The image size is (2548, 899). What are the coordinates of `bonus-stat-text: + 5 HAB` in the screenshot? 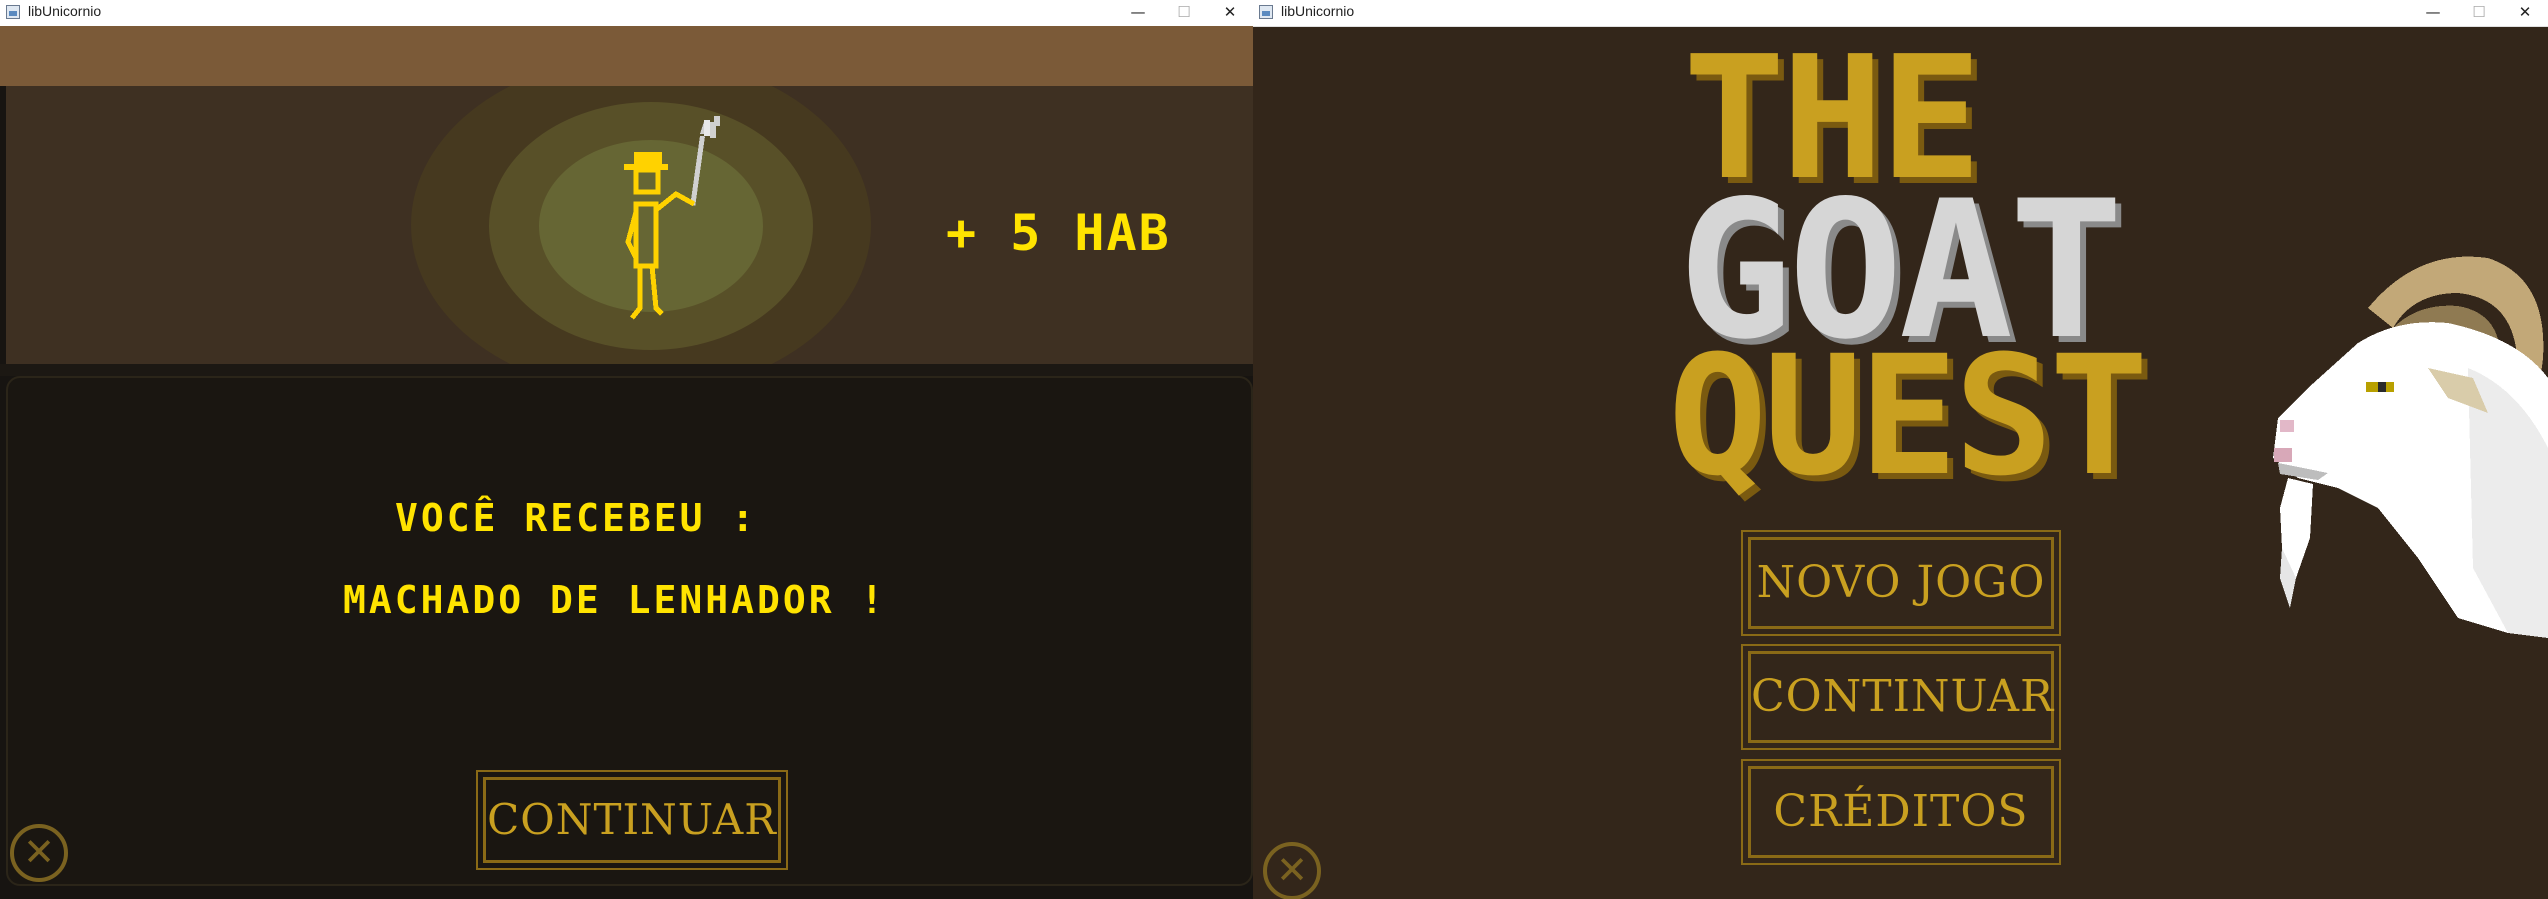 It's located at (1058, 233).